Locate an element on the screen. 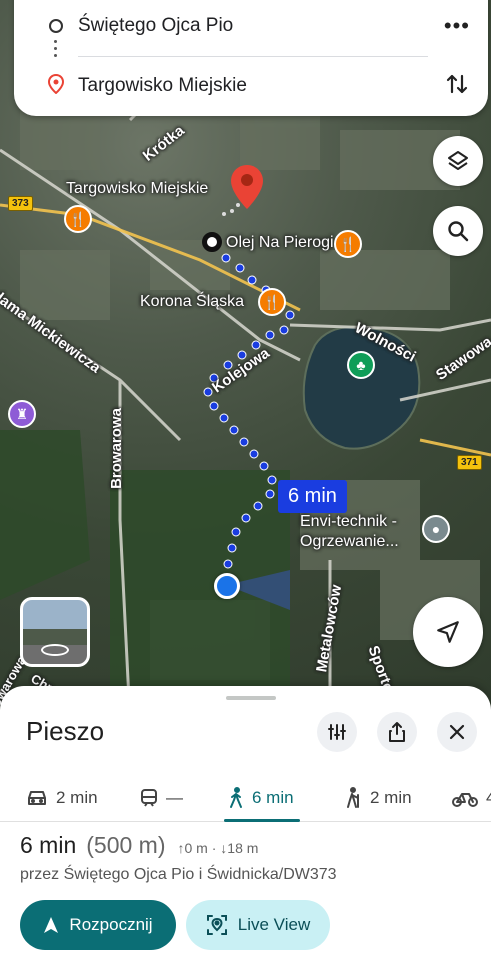 The height and width of the screenshot is (960, 491). tab-driving-label: 2 min is located at coordinates (77, 797).